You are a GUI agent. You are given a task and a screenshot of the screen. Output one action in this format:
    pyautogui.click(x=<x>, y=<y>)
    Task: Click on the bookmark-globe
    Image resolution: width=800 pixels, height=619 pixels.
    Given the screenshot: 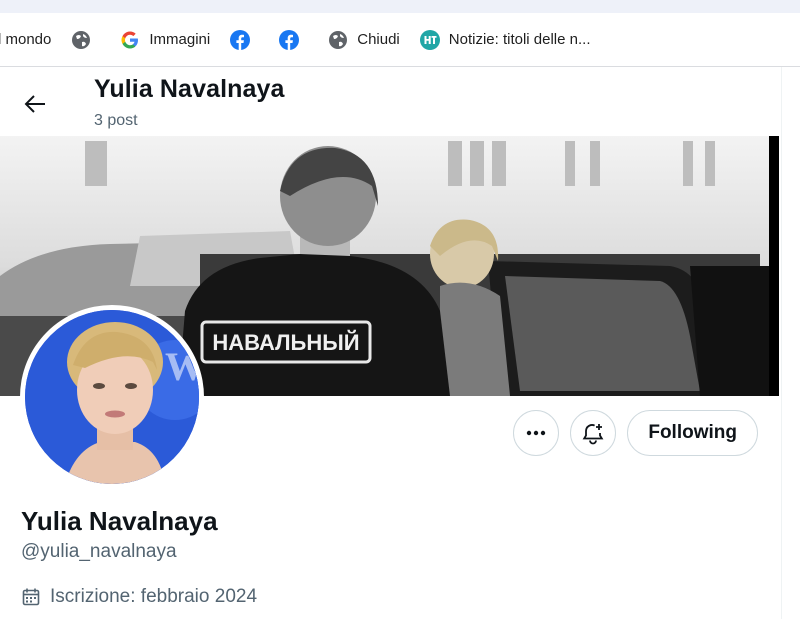 What is the action you would take?
    pyautogui.click(x=85, y=40)
    